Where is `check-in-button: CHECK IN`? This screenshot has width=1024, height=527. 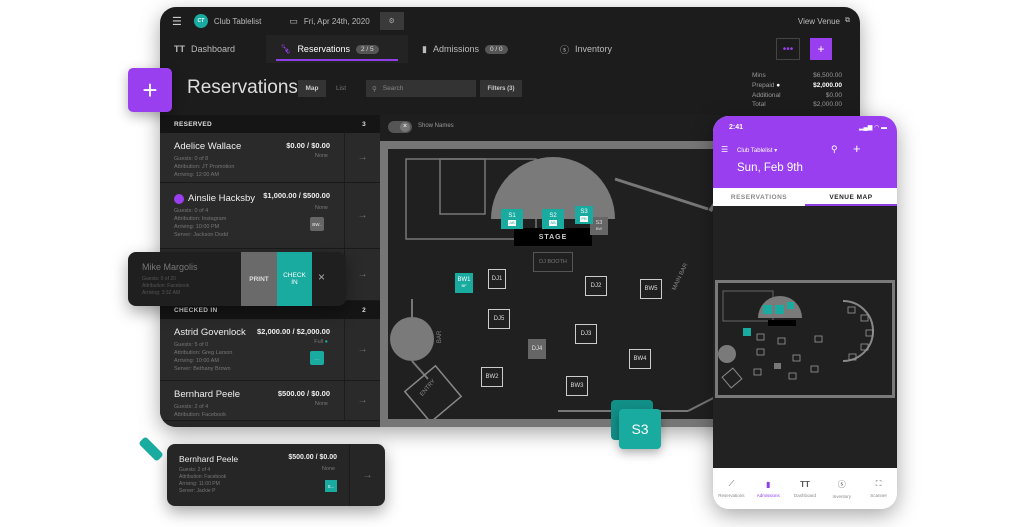 check-in-button: CHECK IN is located at coordinates (294, 279).